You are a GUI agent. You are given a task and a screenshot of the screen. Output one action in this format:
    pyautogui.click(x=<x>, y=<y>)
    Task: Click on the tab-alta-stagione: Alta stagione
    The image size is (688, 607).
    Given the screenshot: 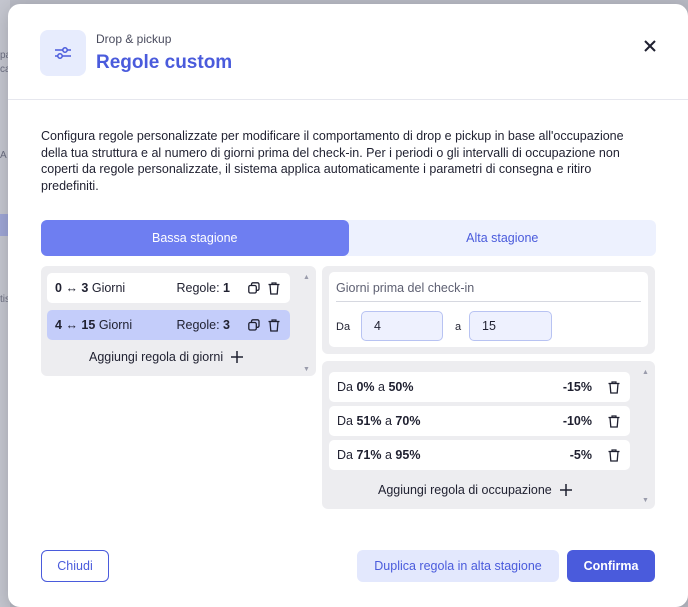 What is the action you would take?
    pyautogui.click(x=503, y=238)
    